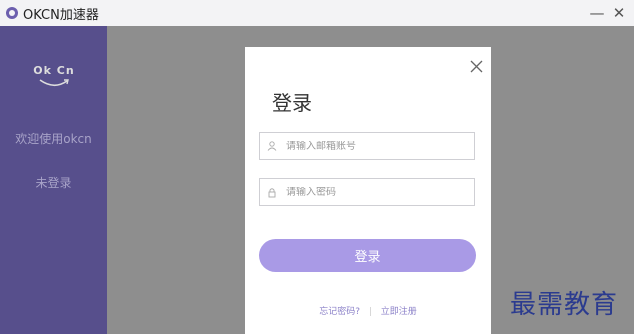 The width and height of the screenshot is (634, 334). I want to click on minimize-button: —, so click(597, 13).